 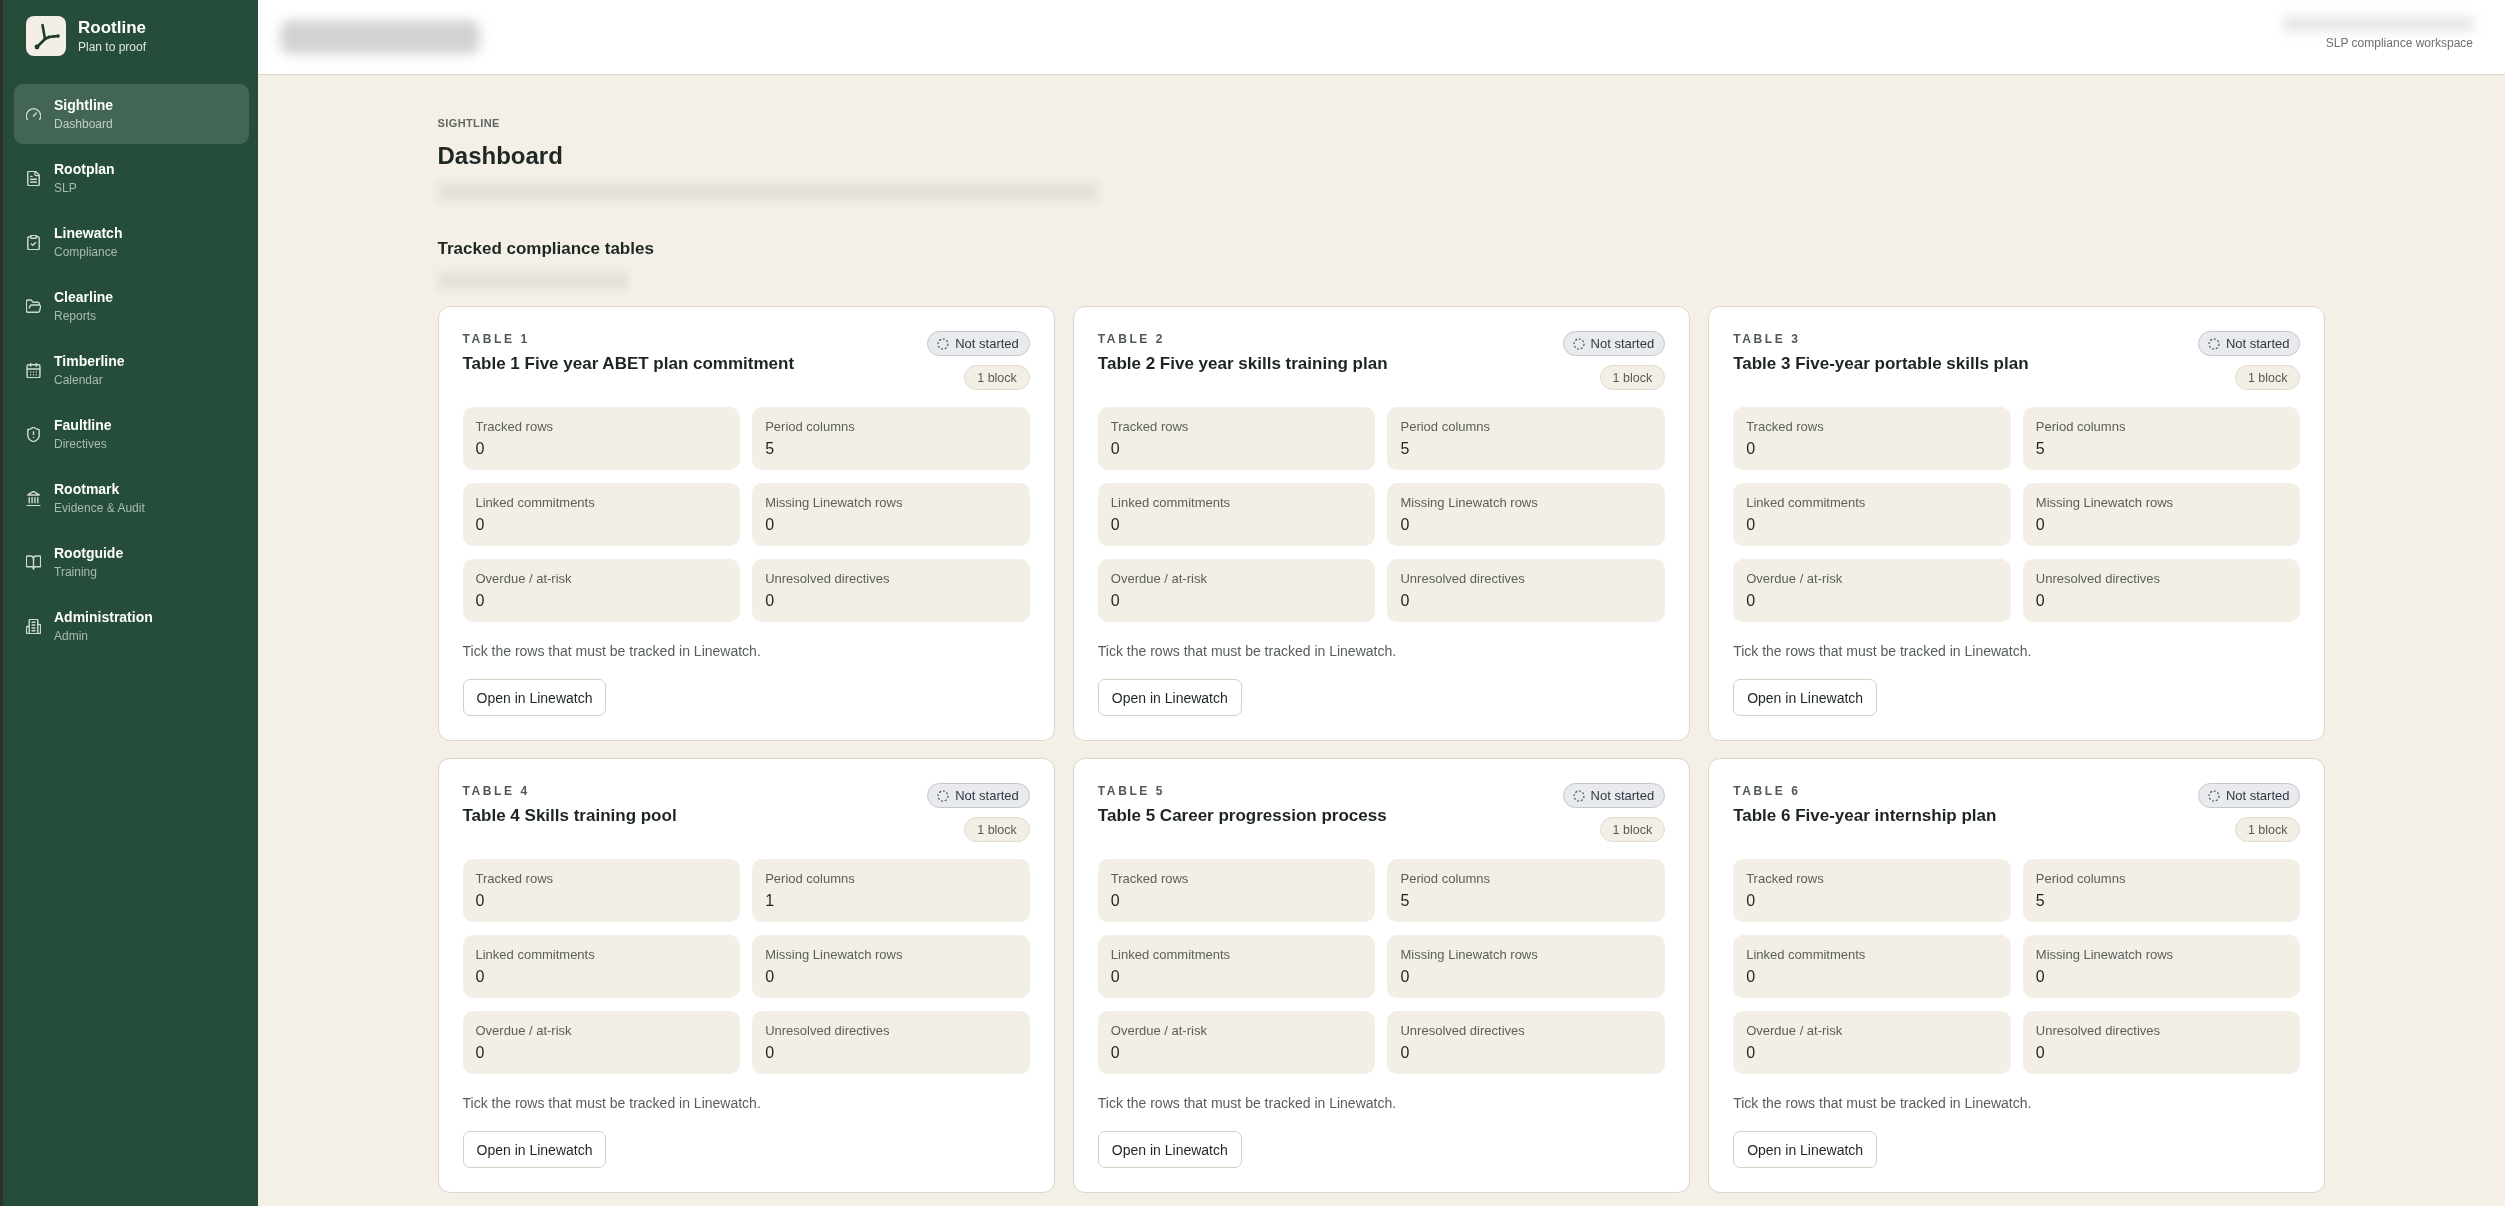 I want to click on calendar-icon, so click(x=33, y=370).